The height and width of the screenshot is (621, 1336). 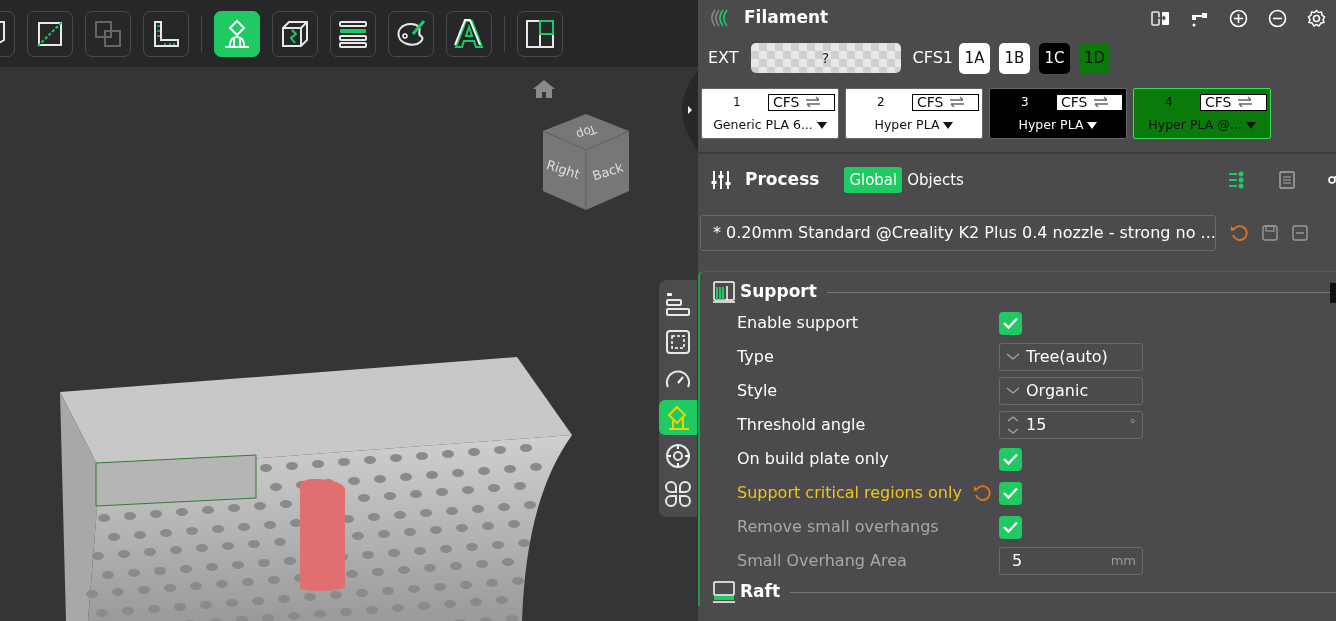 I want to click on setting-label: Threshold angle, so click(x=802, y=425).